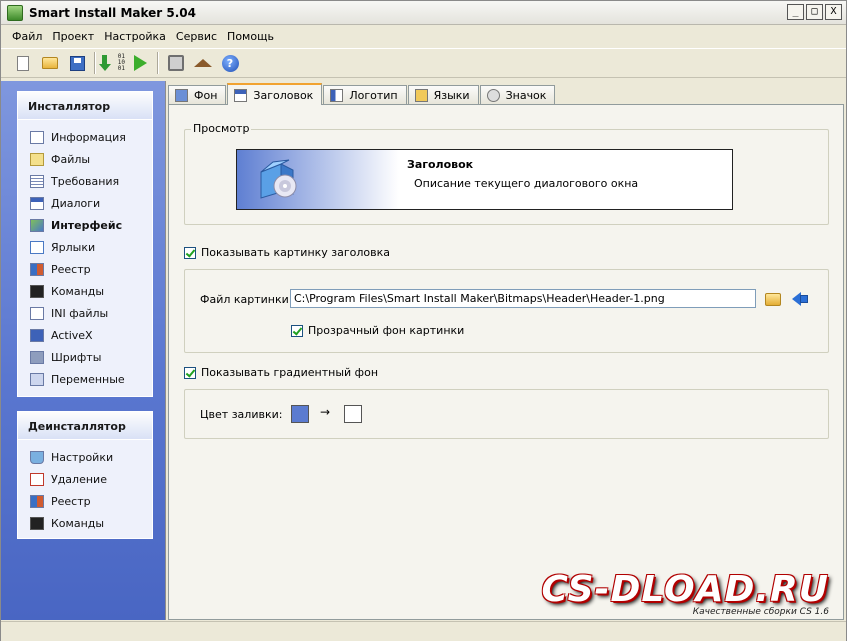 This screenshot has height=641, width=847. Describe the element at coordinates (37, 313) in the screenshot. I see `ini-files-icon` at that location.